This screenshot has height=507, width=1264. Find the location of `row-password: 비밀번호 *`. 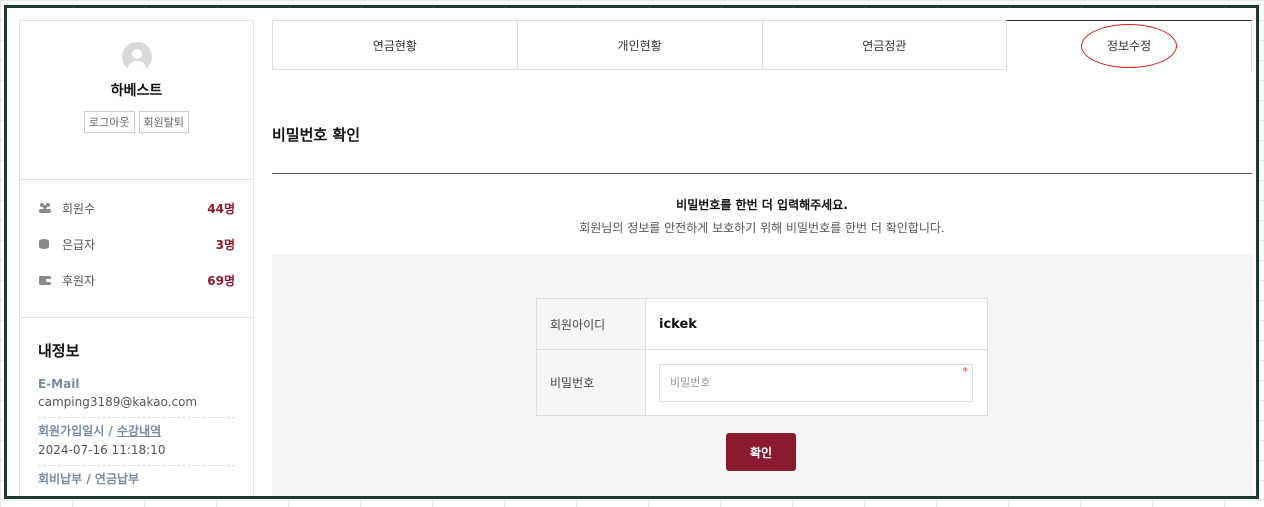

row-password: 비밀번호 * is located at coordinates (762, 382).